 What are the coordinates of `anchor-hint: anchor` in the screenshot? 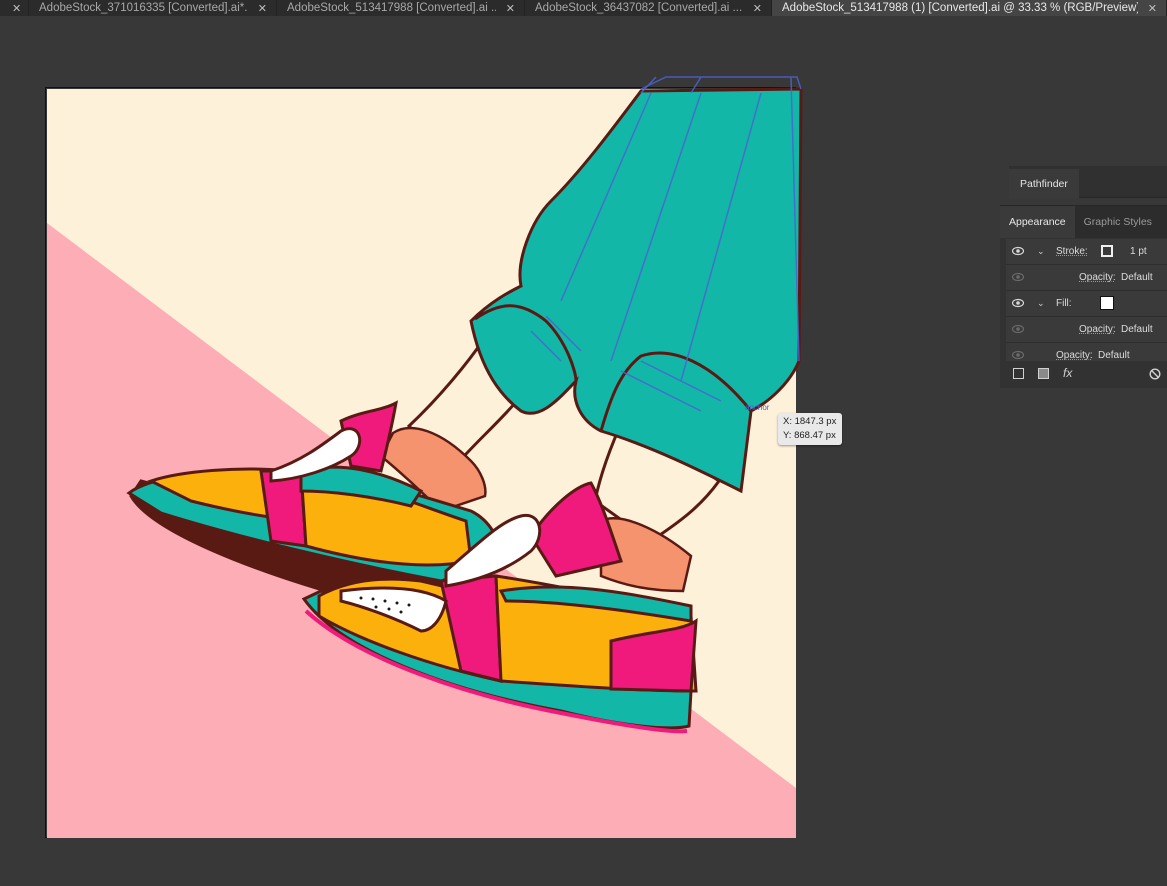 It's located at (757, 407).